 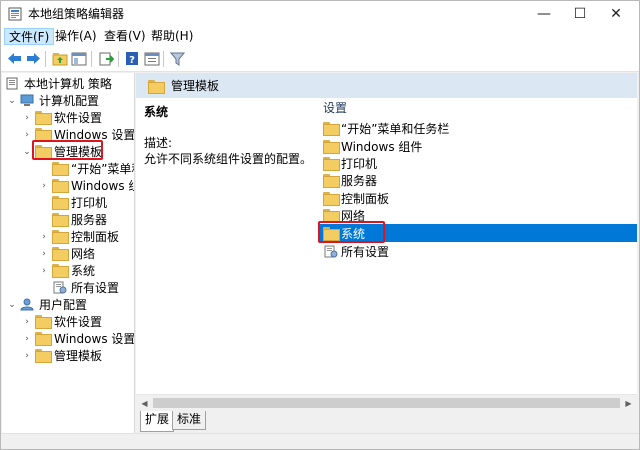 I want to click on show-hide-tree-button, so click(x=78, y=58).